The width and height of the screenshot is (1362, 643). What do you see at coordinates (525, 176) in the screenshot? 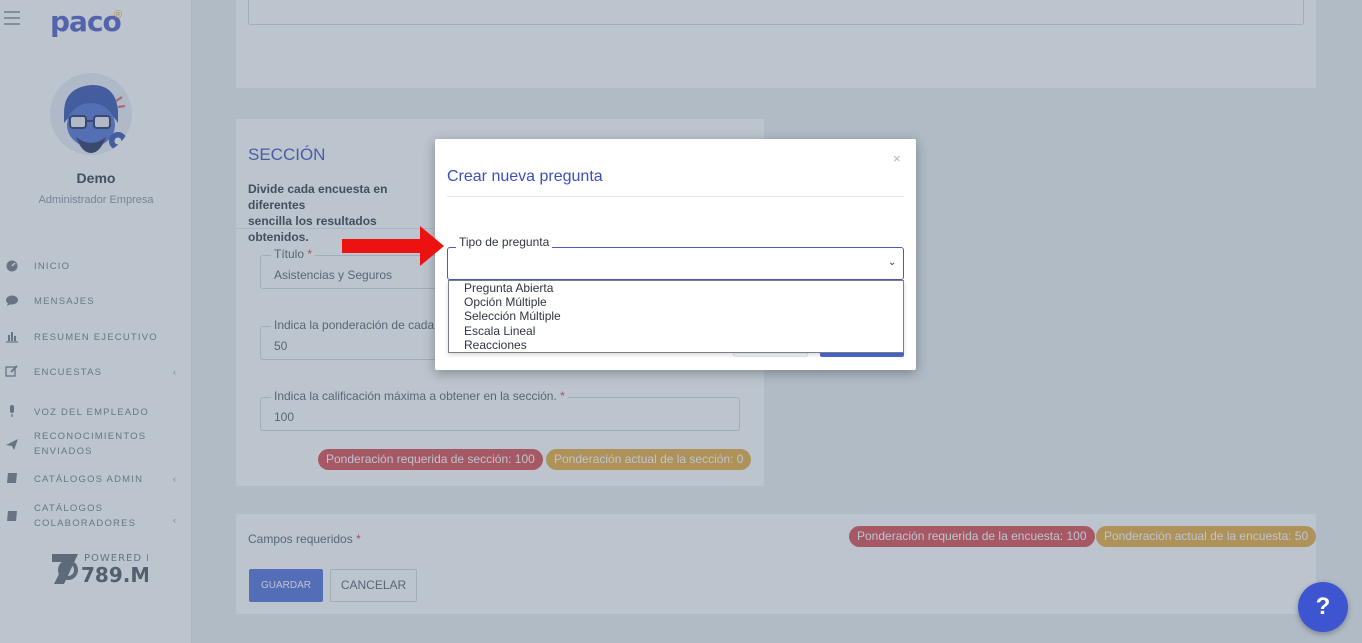
I see `modal-title: Crear nueva pregunta` at bounding box center [525, 176].